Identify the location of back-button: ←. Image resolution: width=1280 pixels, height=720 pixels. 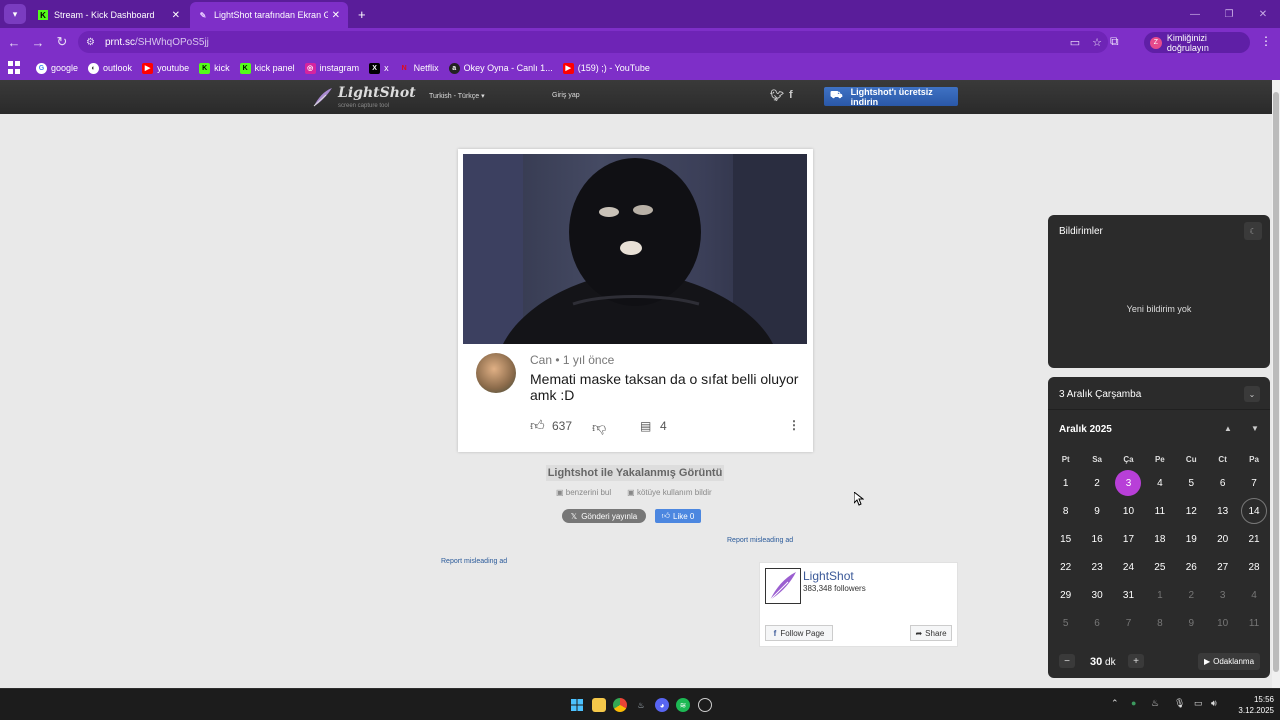
(14, 42).